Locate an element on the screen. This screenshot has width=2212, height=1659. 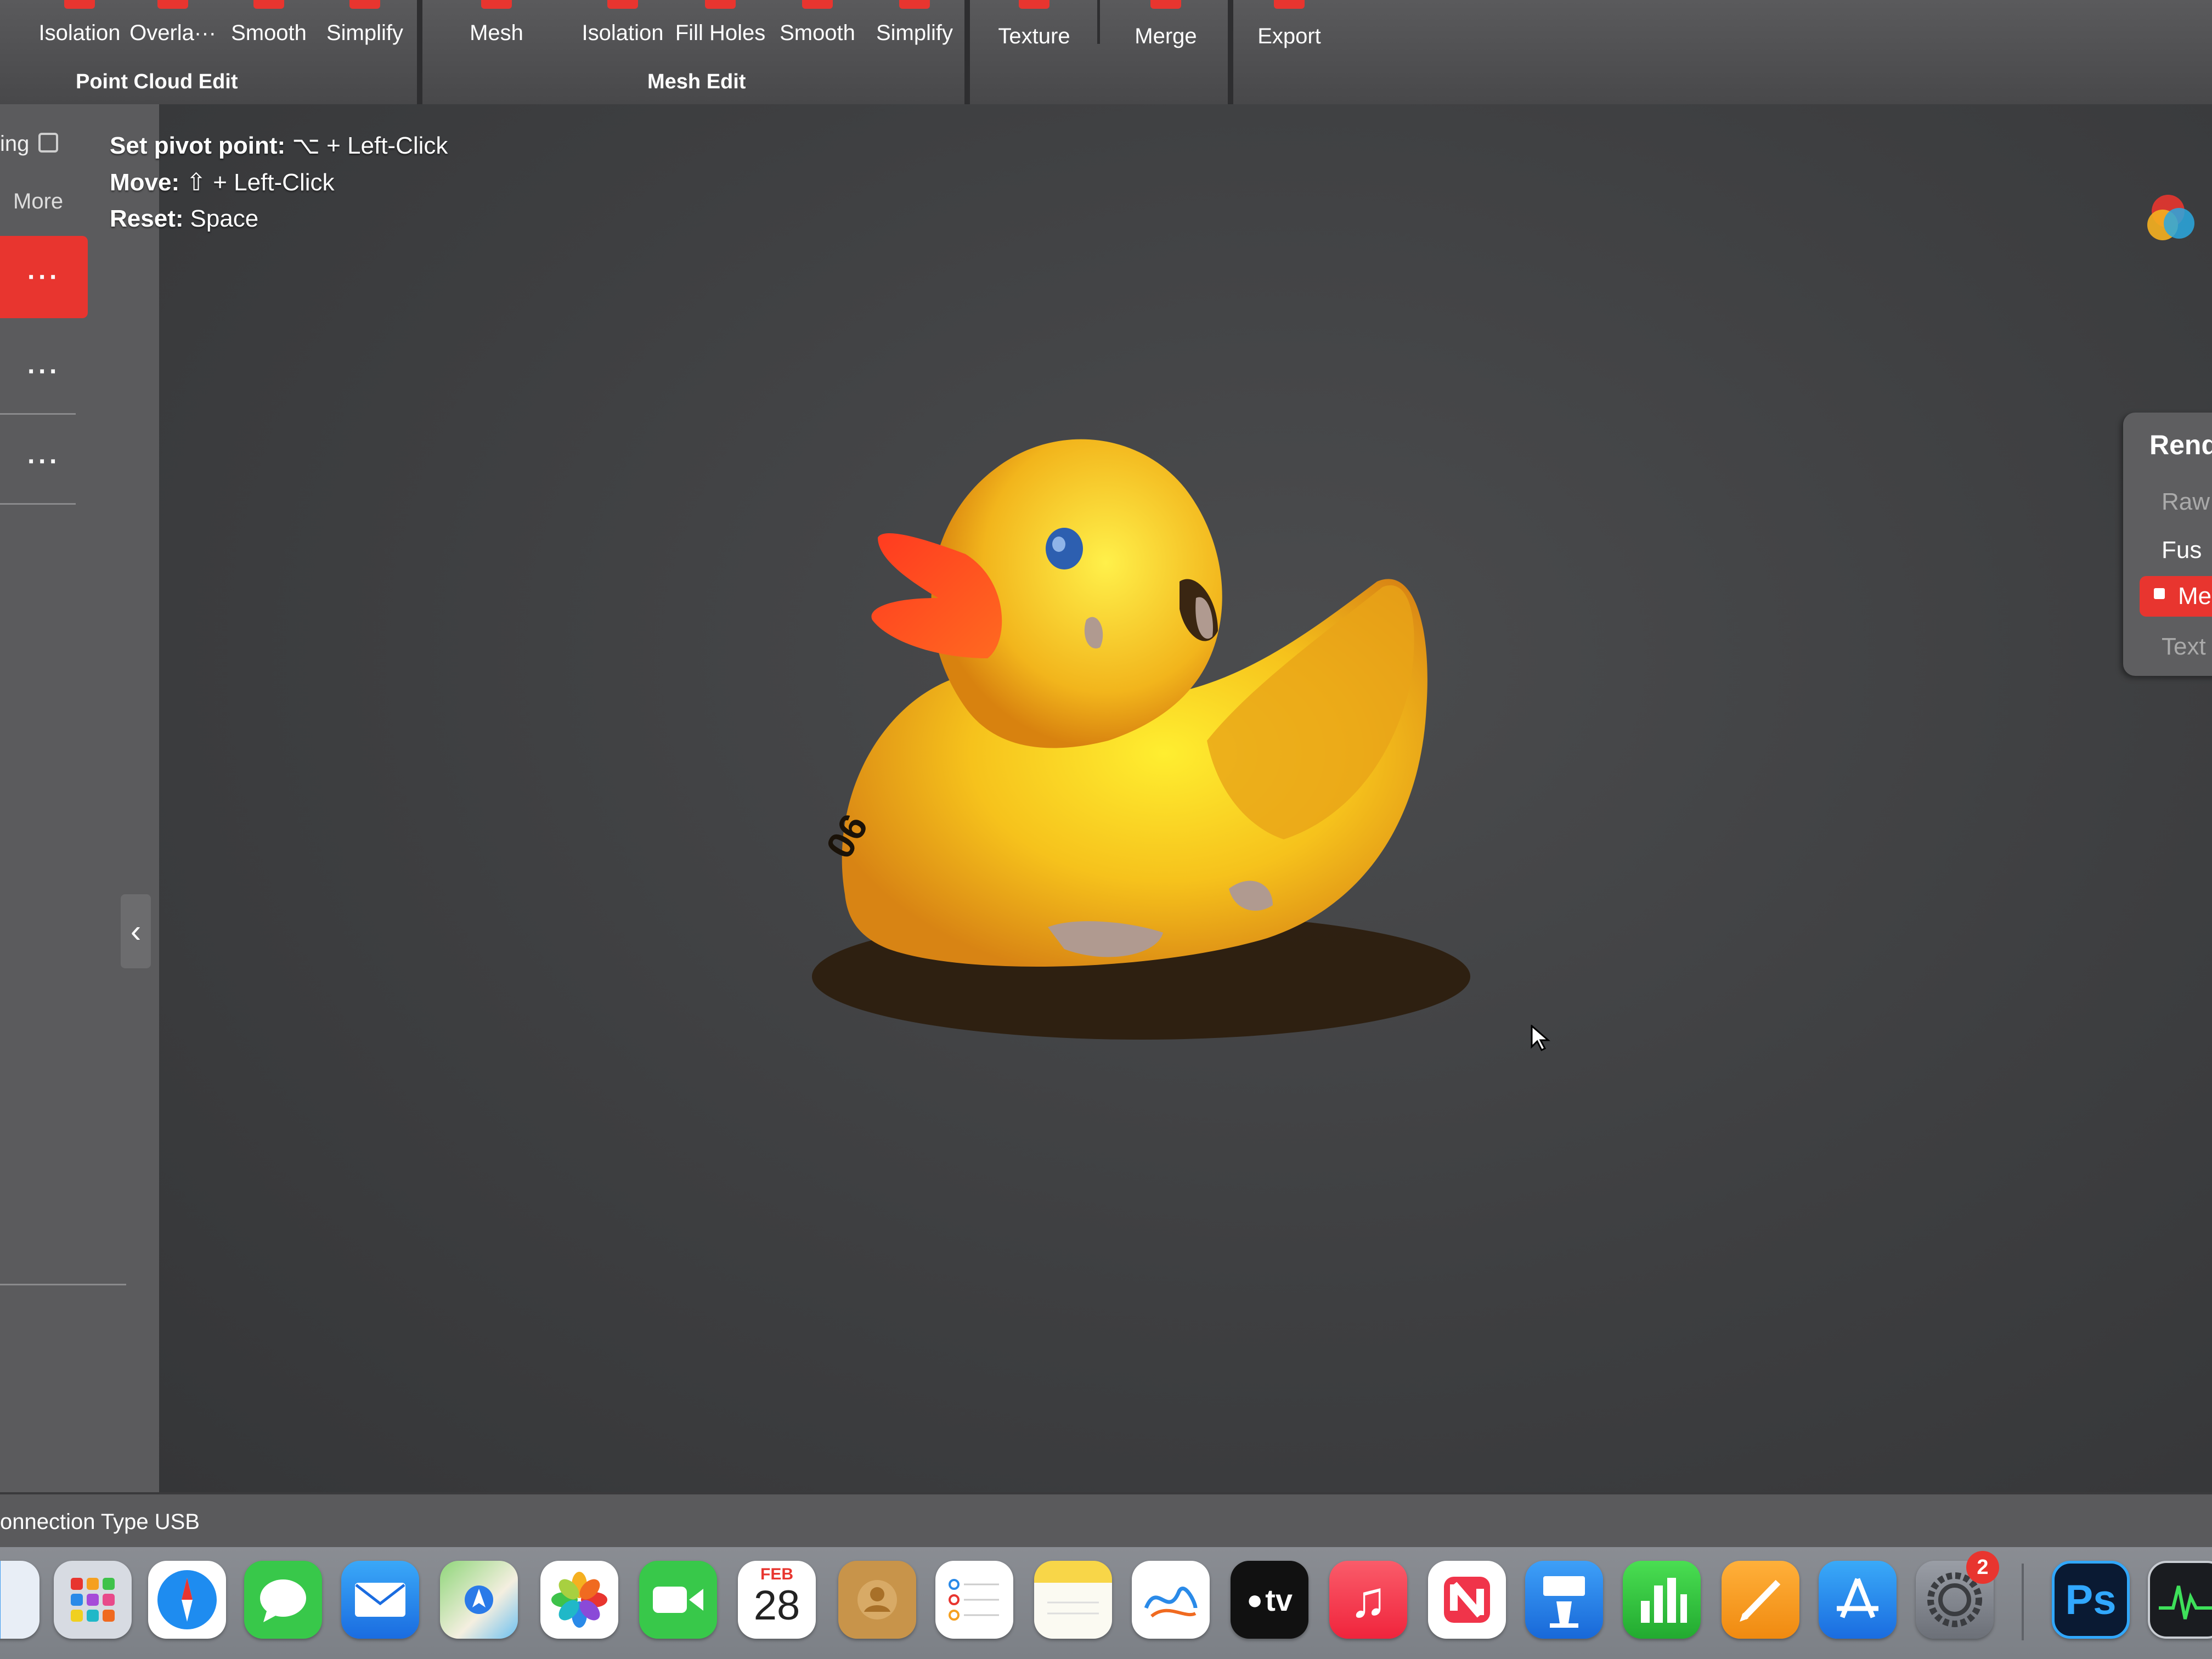
pen-nib is located at coordinates (1761, 1600).